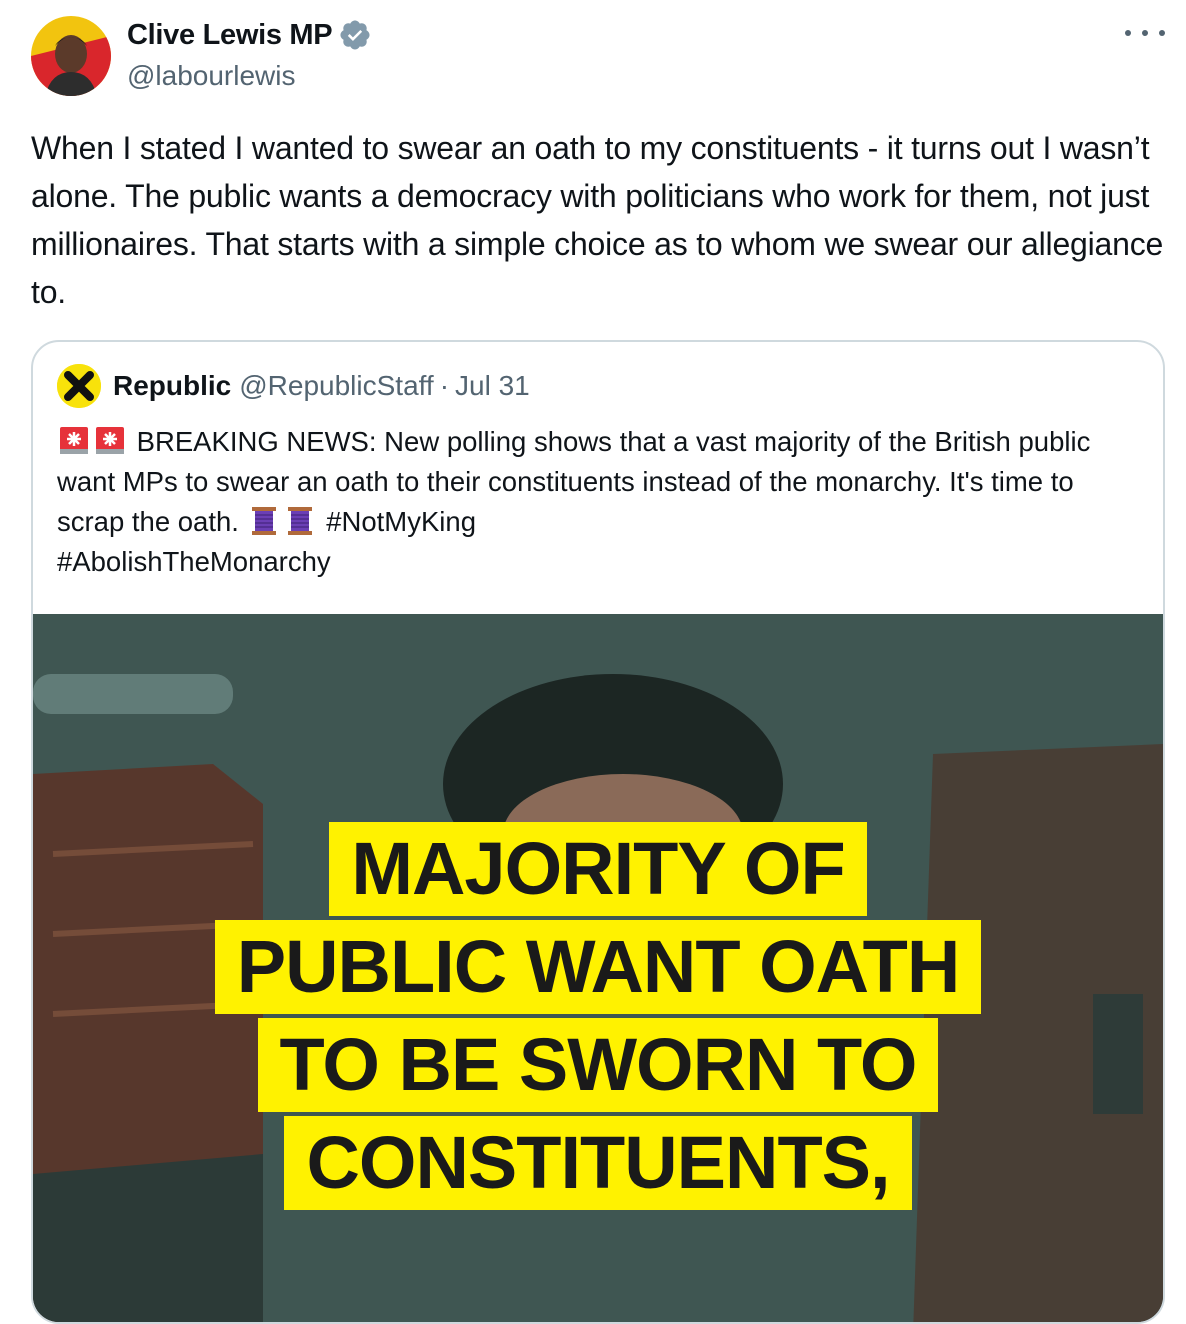 The width and height of the screenshot is (1186, 1324). I want to click on author-handle: @labourlewis, so click(211, 76).